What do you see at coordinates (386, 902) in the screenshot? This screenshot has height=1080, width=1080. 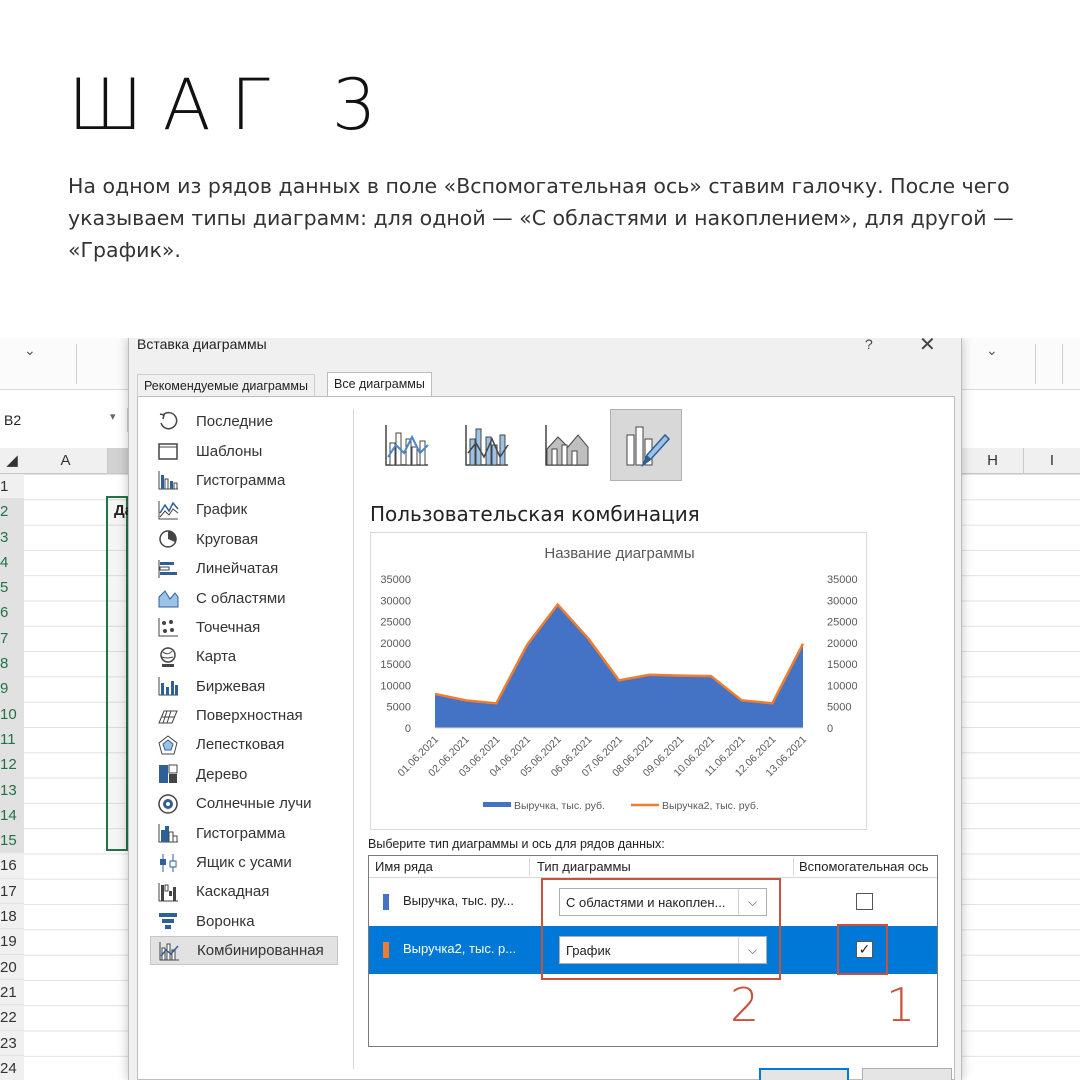 I see `series-color-swatch` at bounding box center [386, 902].